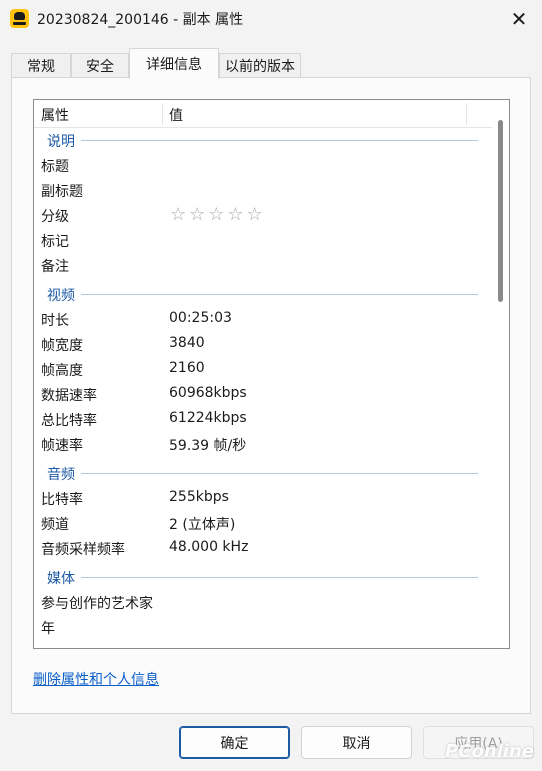 The image size is (542, 771). Describe the element at coordinates (200, 318) in the screenshot. I see `property-value: 00:25:03` at that location.